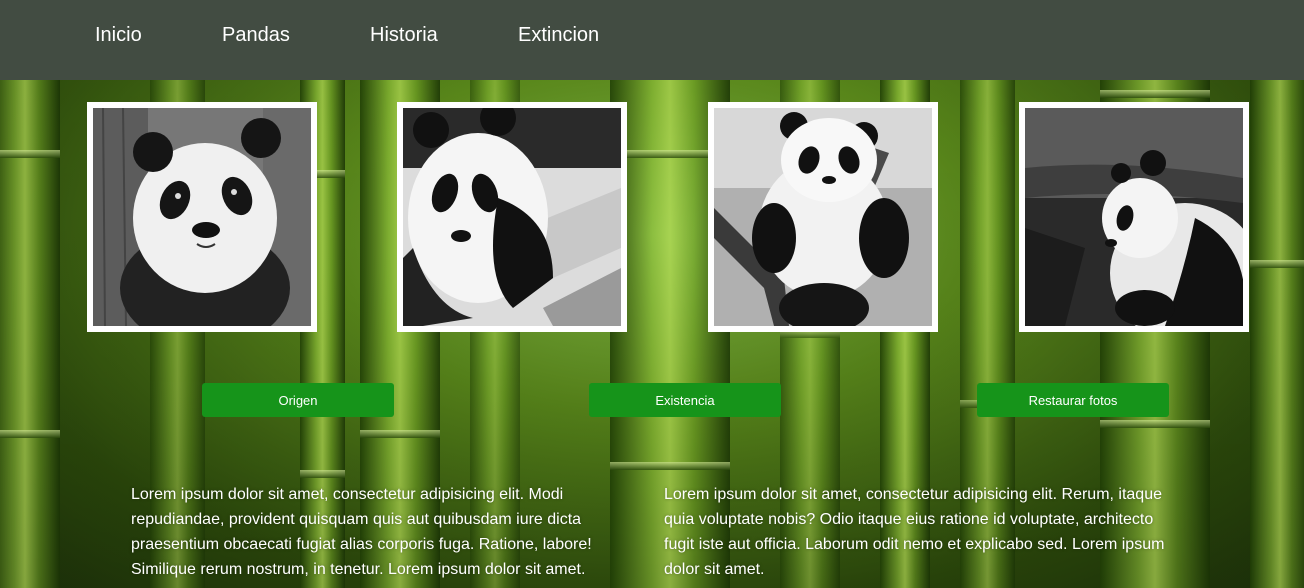  I want to click on nav-item-inicio: Inicio, so click(118, 35).